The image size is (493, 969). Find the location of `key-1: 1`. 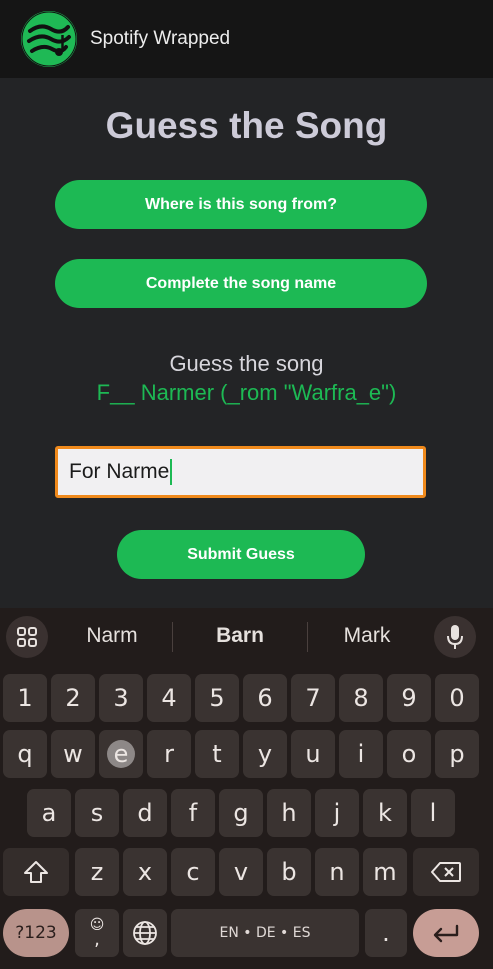

key-1: 1 is located at coordinates (25, 698).